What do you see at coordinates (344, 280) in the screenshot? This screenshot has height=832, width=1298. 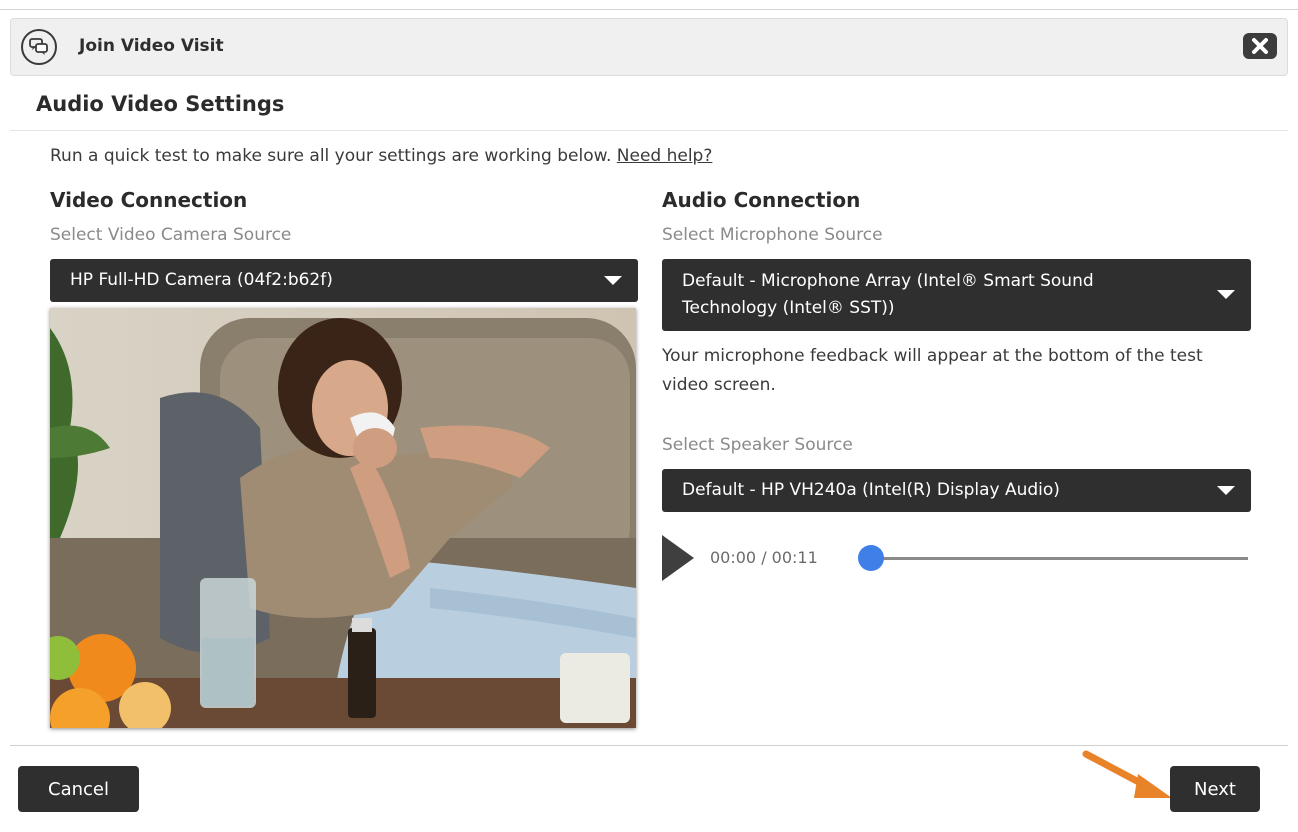 I see `camera-source-select: HP Full-HD Camera (04f2:b62f)` at bounding box center [344, 280].